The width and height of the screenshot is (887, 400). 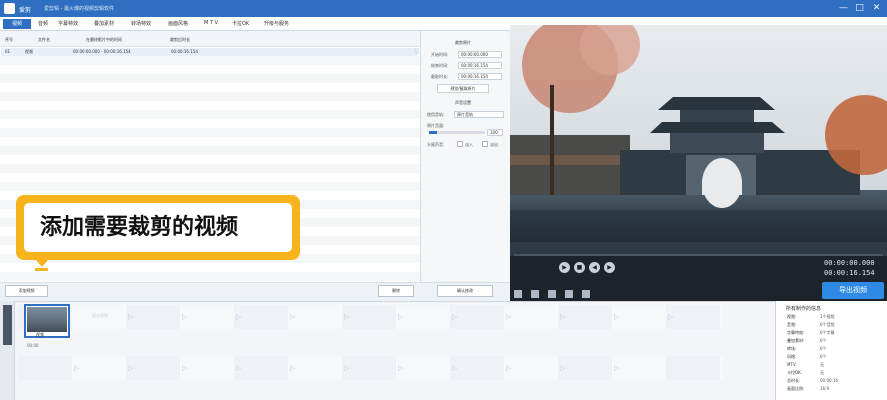 I want to click on settings-panel, so click(x=465, y=166).